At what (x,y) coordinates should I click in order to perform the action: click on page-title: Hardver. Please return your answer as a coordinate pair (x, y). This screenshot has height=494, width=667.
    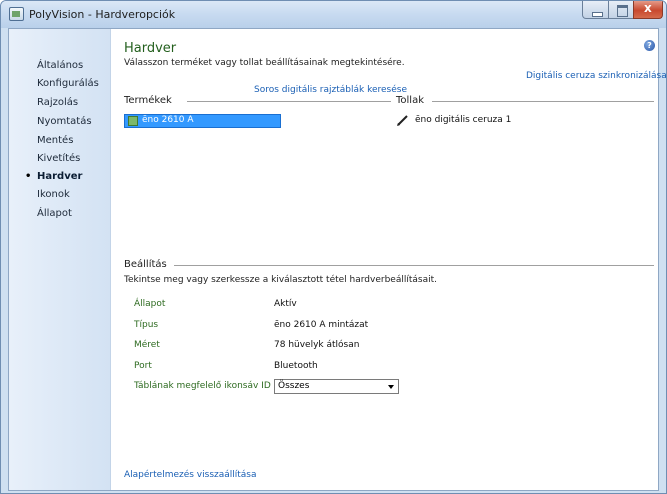
    Looking at the image, I should click on (150, 48).